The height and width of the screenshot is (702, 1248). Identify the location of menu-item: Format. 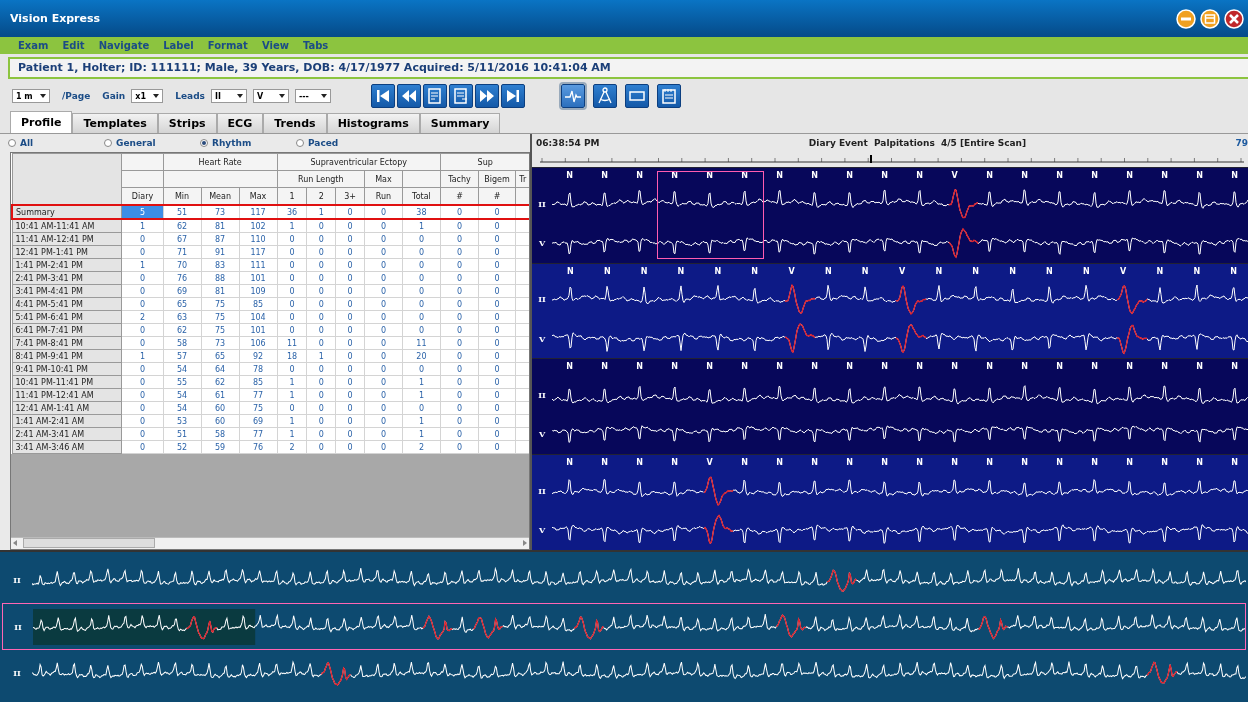
(227, 46).